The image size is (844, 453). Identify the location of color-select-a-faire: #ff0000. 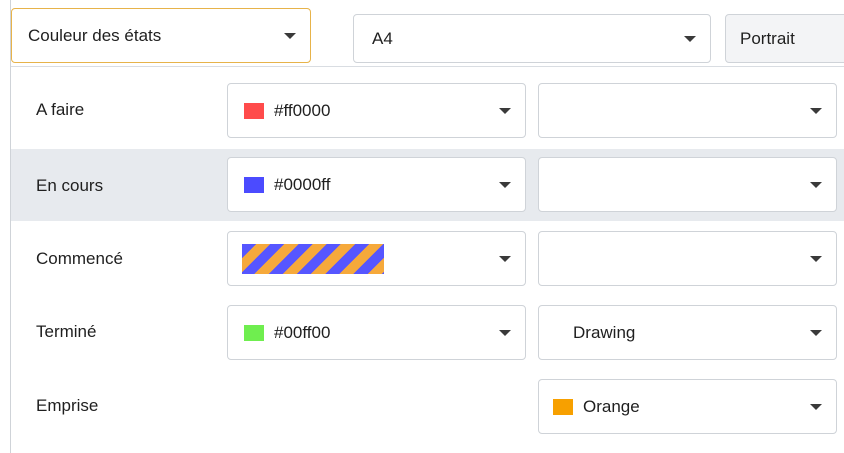
(376, 110).